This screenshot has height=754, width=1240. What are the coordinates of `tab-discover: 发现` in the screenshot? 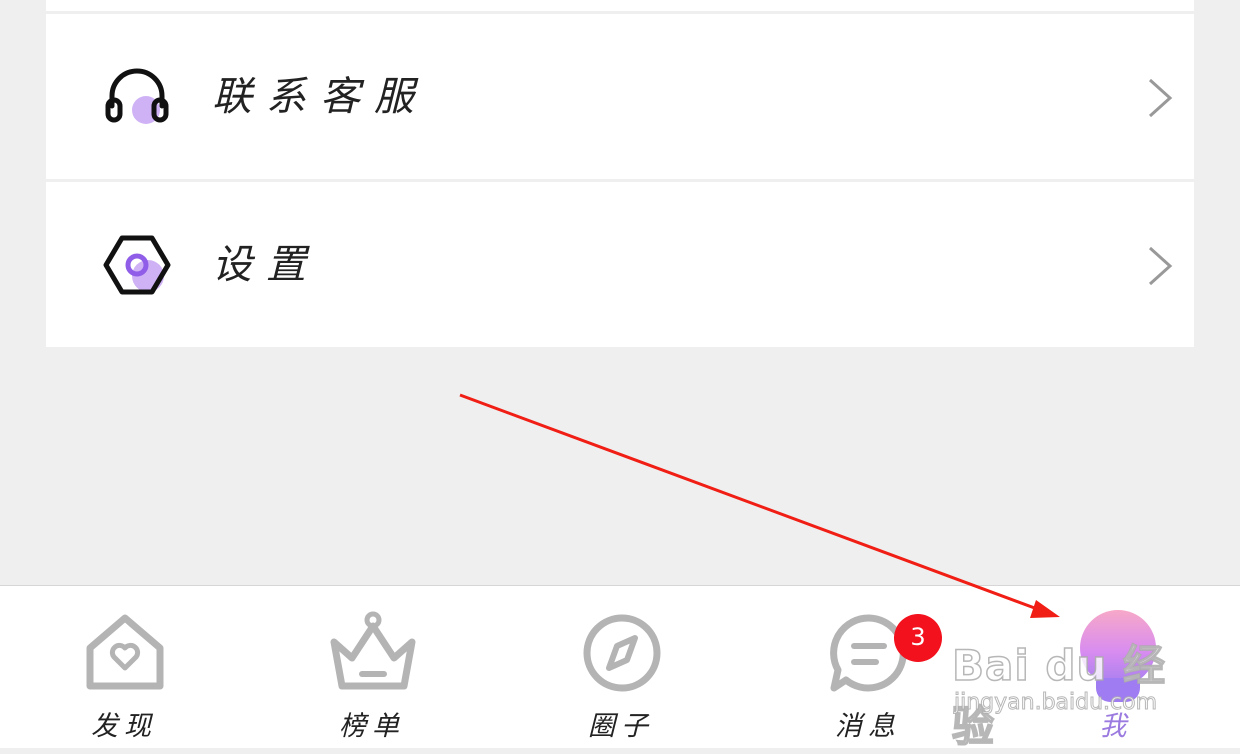 It's located at (124, 667).